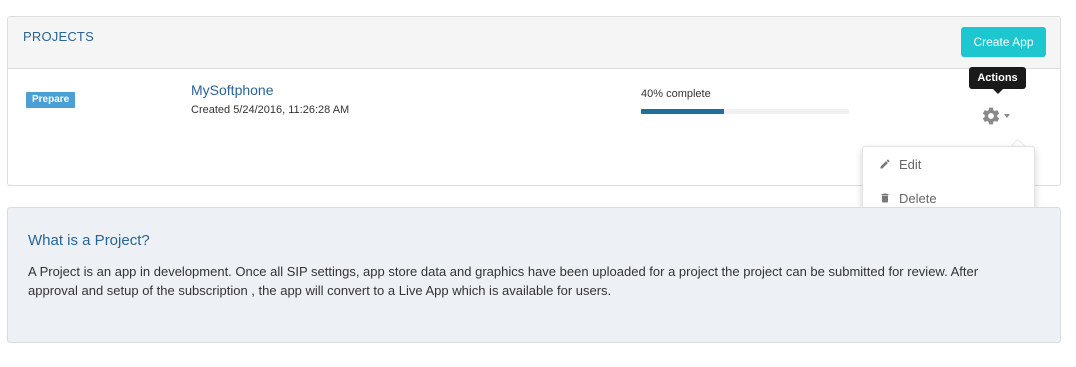 The image size is (1076, 367). Describe the element at coordinates (270, 110) in the screenshot. I see `project-created-date: Created 5/24/2016, 11:26:28 AM` at that location.